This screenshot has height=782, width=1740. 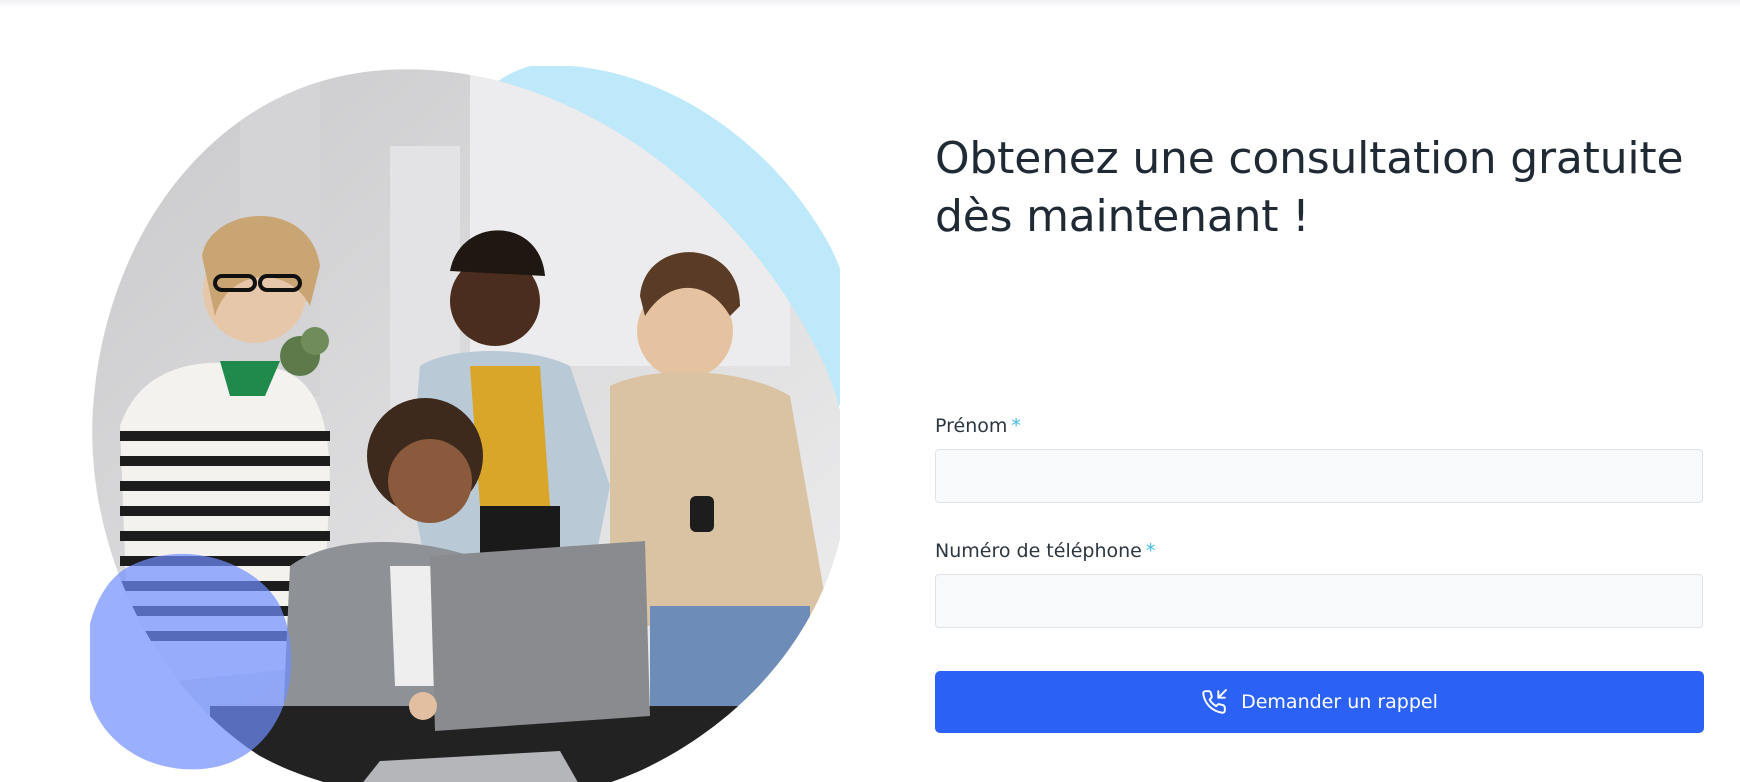 I want to click on first-name-field-group: Prénom *, so click(x=1320, y=458).